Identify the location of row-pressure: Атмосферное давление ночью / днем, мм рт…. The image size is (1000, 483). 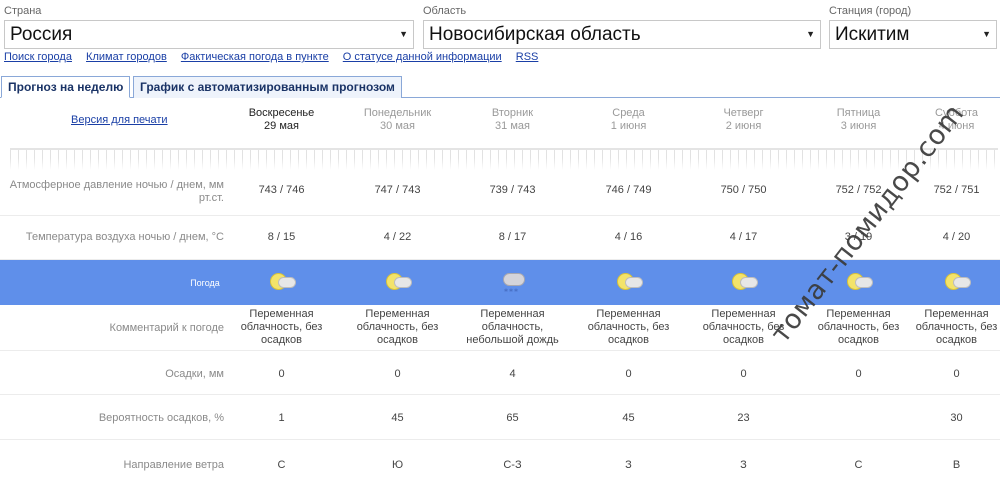
(500, 193).